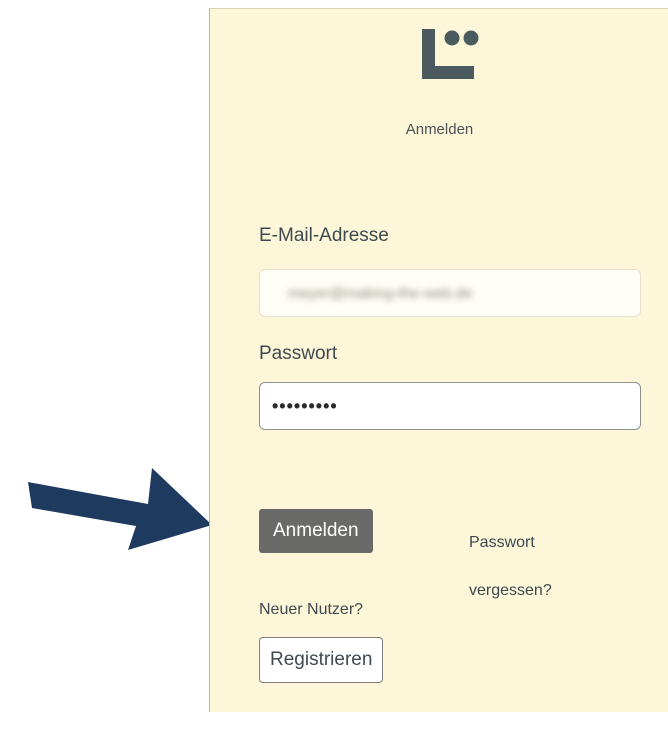 The height and width of the screenshot is (740, 668). I want to click on forgot-password-link: Passwort vergessen?, so click(529, 567).